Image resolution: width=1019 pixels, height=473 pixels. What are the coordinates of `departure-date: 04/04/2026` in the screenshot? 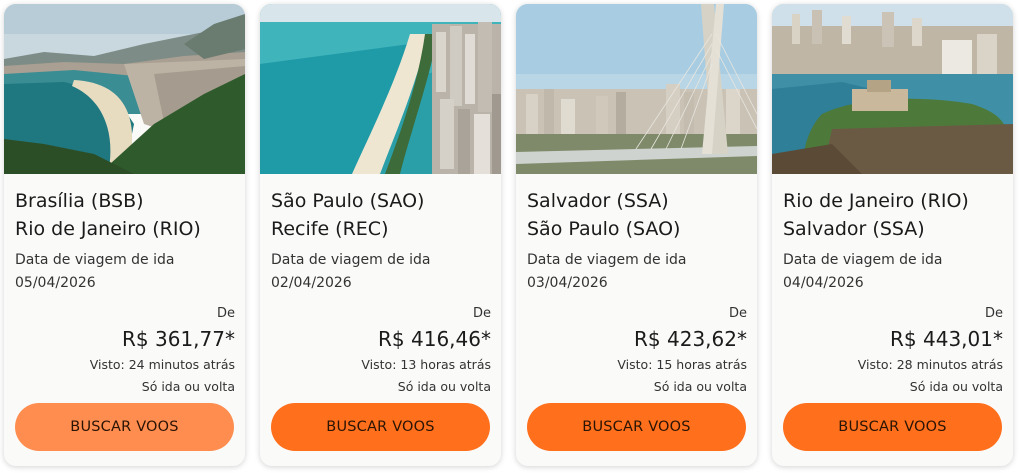 It's located at (823, 283).